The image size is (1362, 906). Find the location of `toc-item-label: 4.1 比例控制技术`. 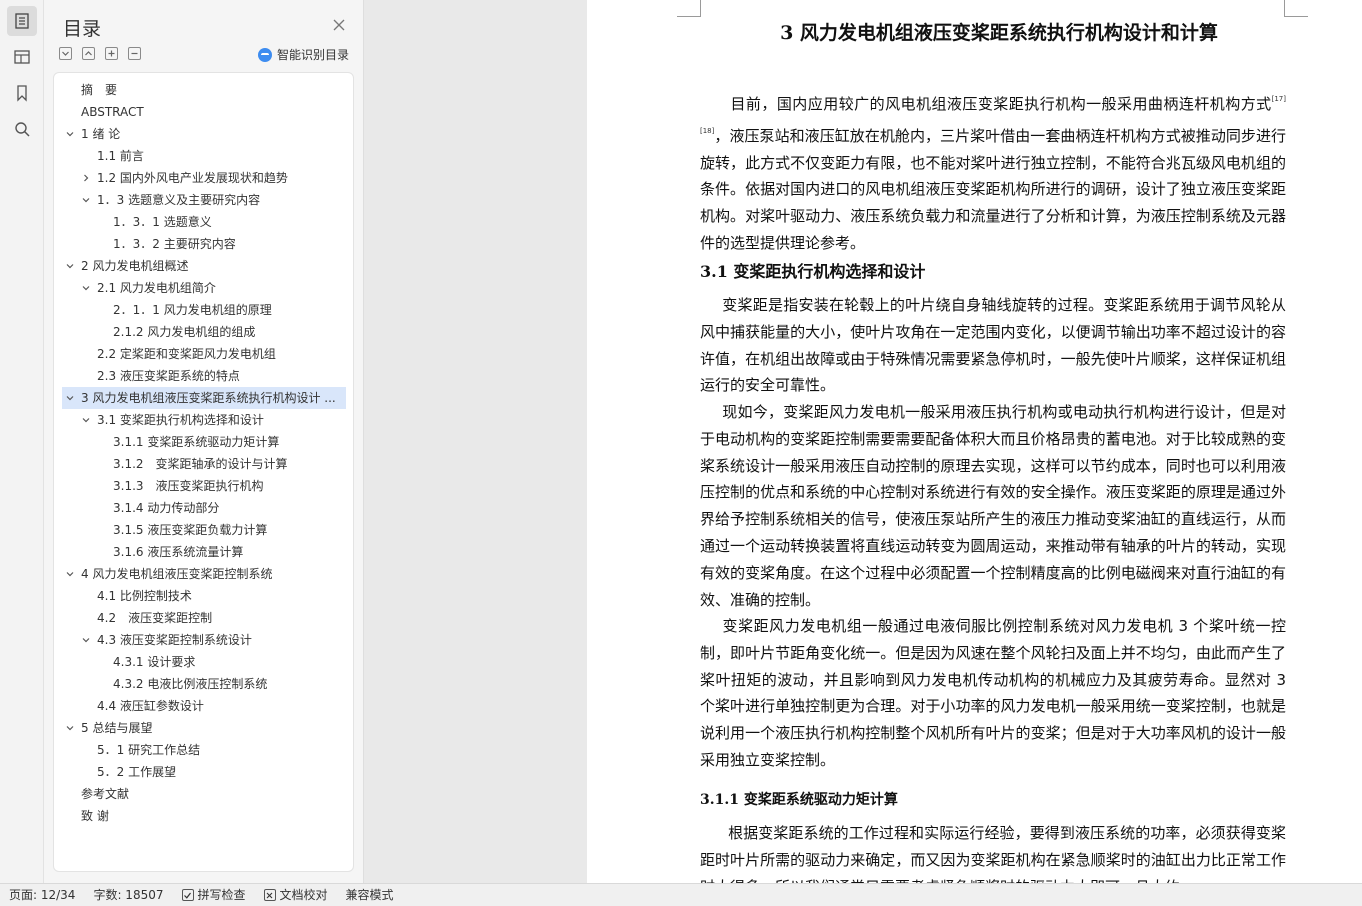

toc-item-label: 4.1 比例控制技术 is located at coordinates (144, 596).